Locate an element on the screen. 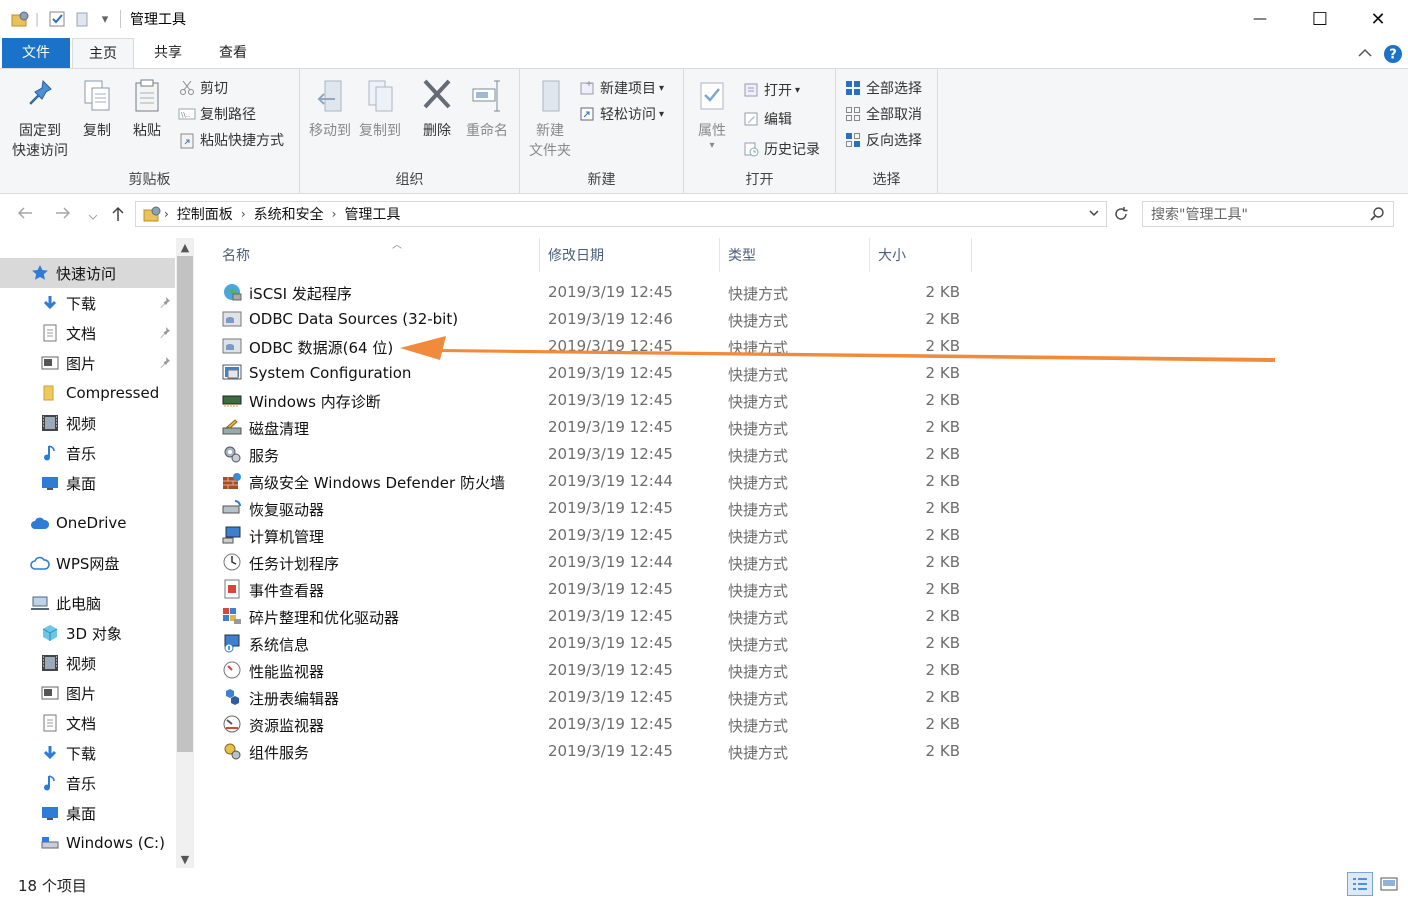 The image size is (1408, 900). search-box: 搜索"管理工具" is located at coordinates (1268, 214).